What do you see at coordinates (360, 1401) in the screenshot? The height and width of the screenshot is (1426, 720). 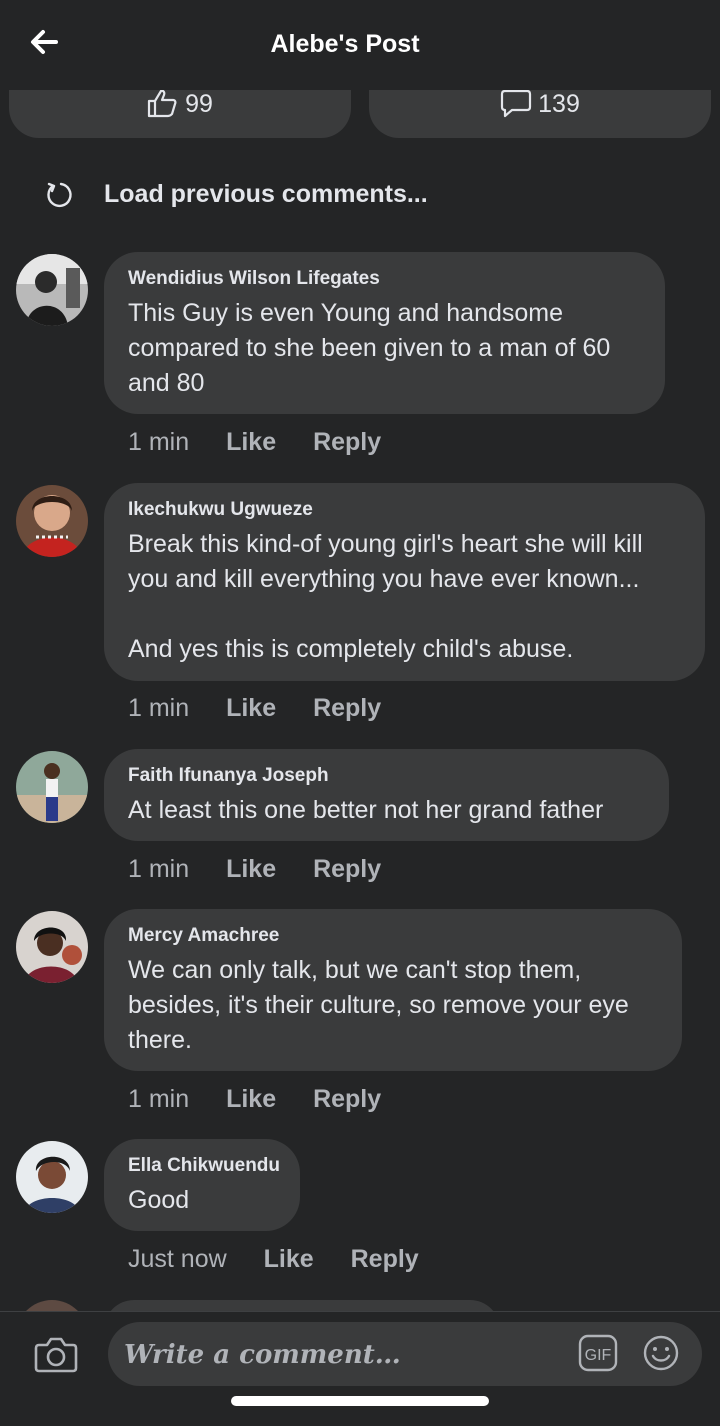 I see `home-indicator` at bounding box center [360, 1401].